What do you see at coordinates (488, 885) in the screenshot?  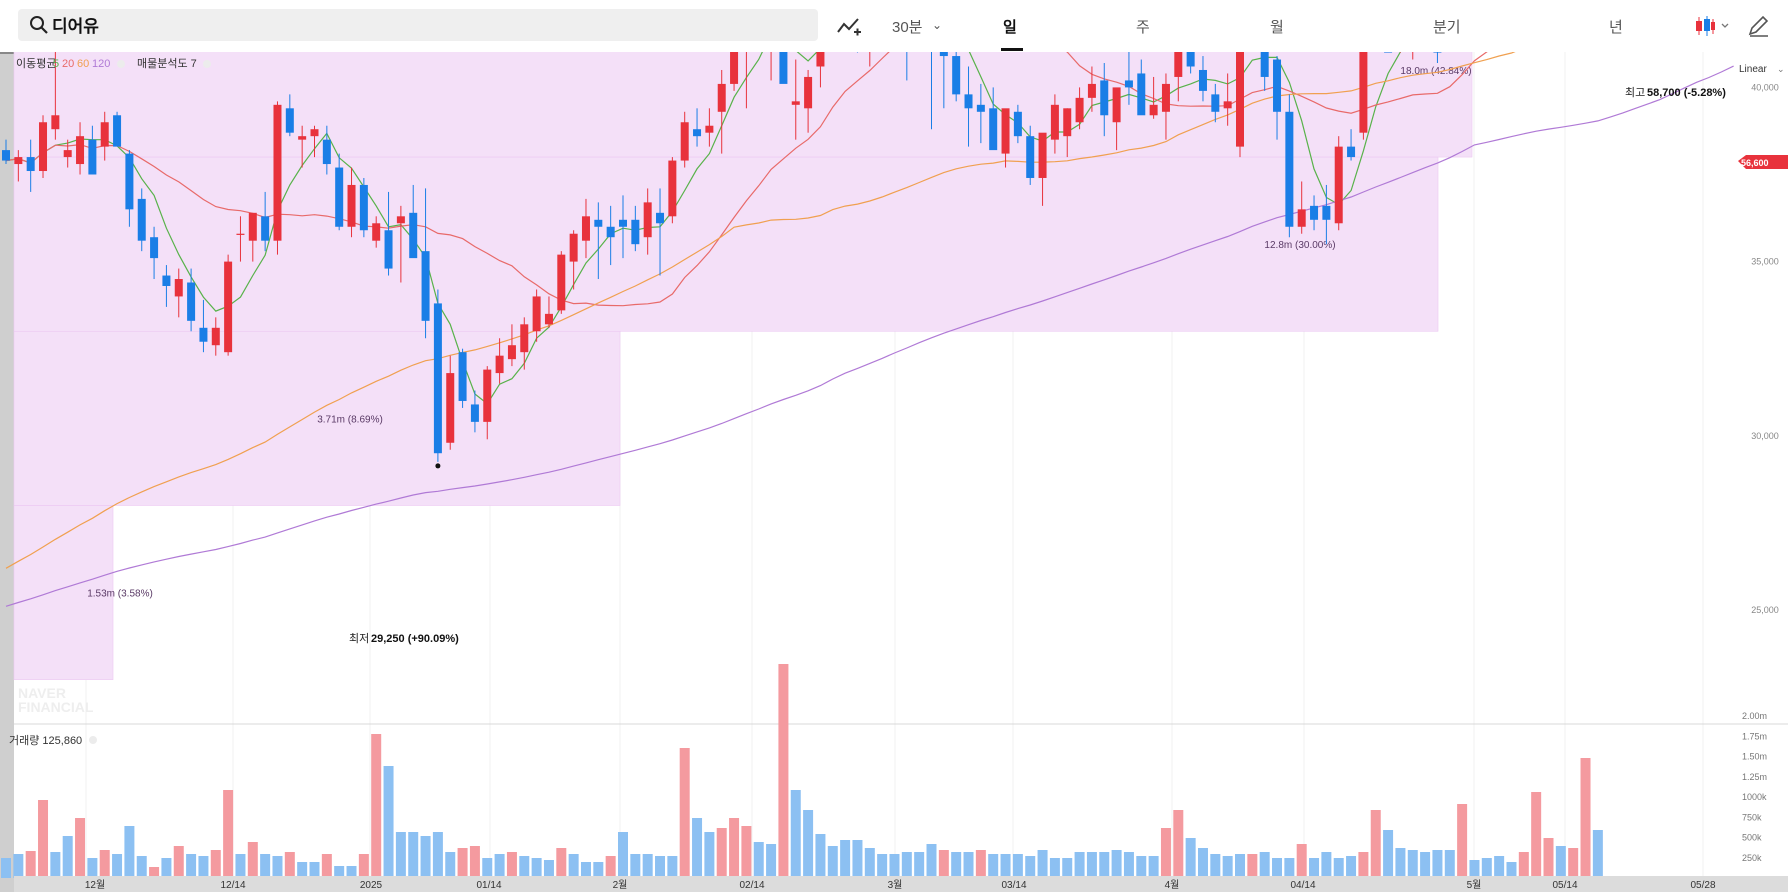 I see `date-tick-label: 01/14` at bounding box center [488, 885].